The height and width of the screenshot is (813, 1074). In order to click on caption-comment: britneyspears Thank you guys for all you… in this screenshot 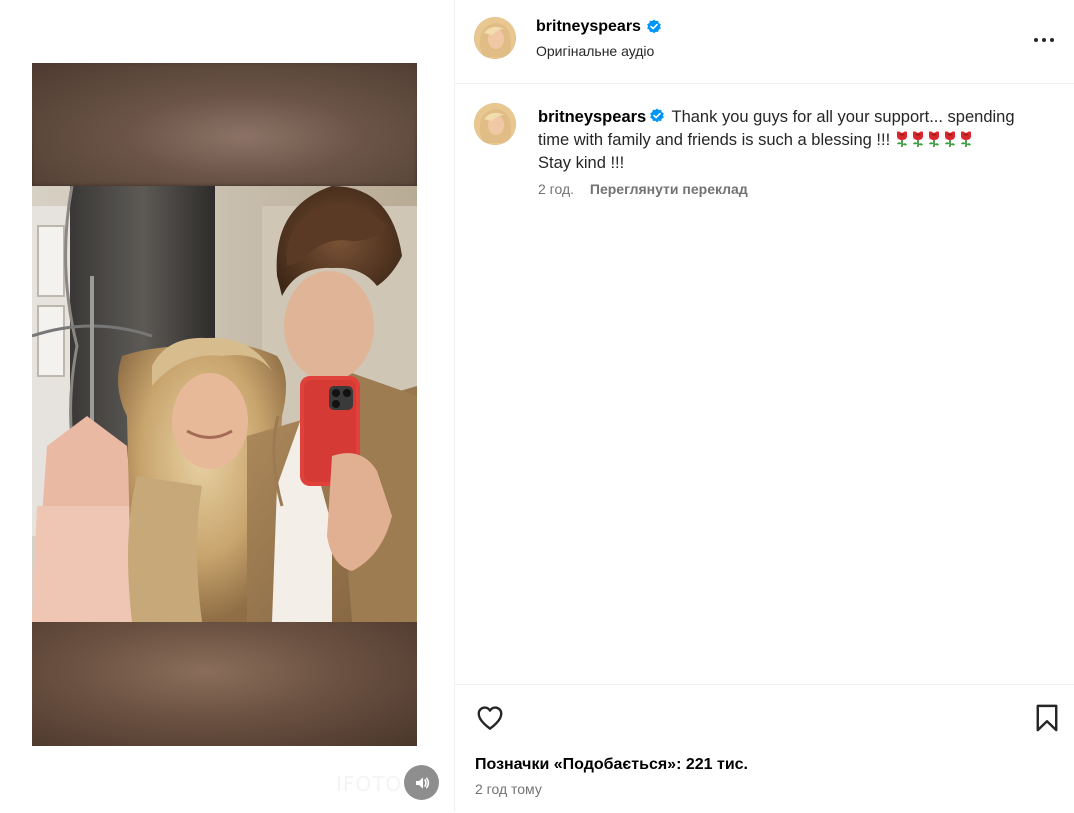, I will do `click(764, 164)`.